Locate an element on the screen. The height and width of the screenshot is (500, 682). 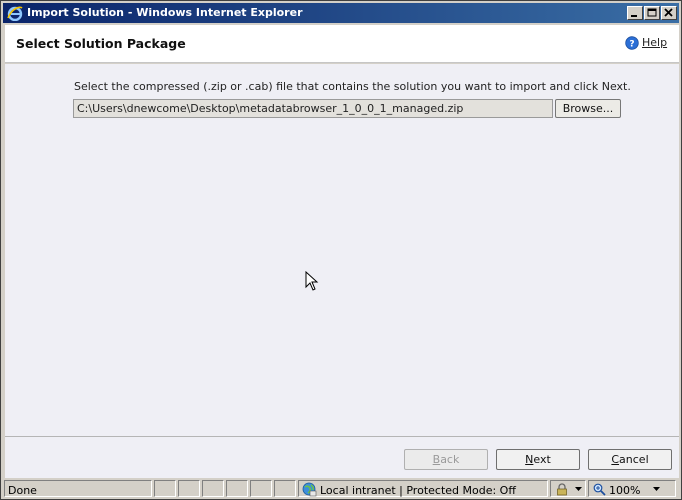
protected-mode-button is located at coordinates (568, 488).